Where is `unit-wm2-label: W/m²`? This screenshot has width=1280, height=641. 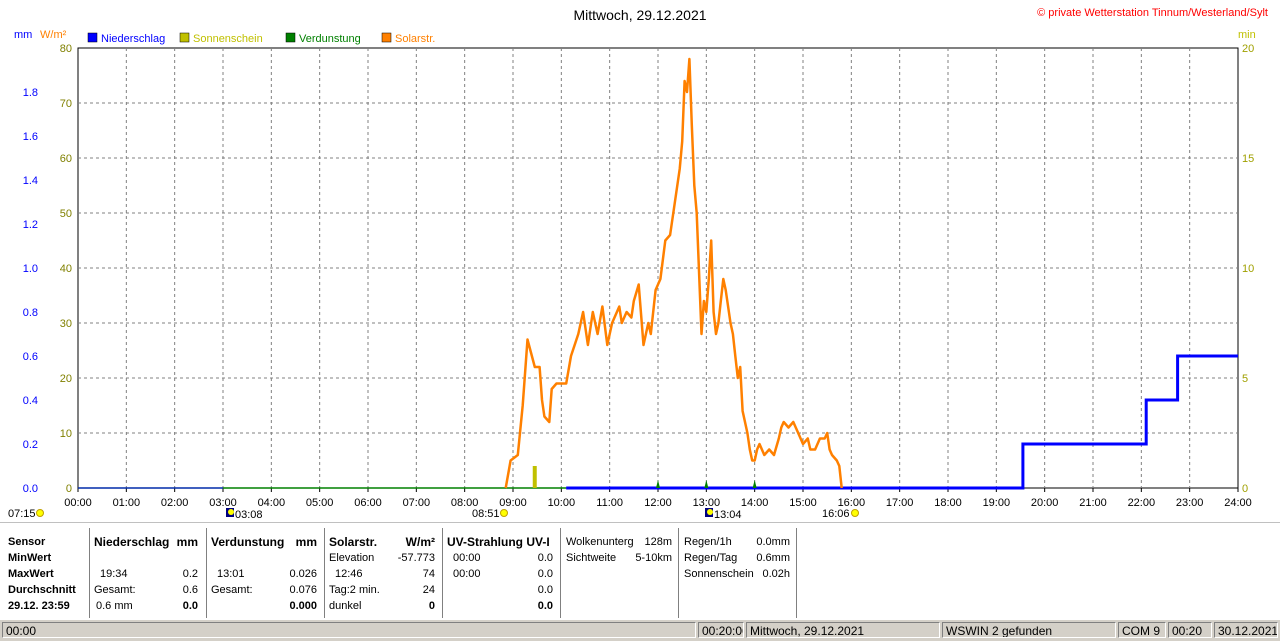 unit-wm2-label: W/m² is located at coordinates (53, 35).